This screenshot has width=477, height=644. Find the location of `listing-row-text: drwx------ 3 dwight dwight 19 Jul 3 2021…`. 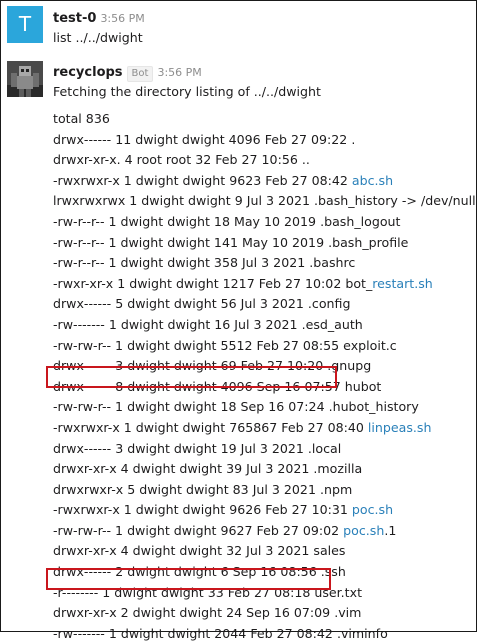

listing-row-text: drwx------ 3 dwight dwight 19 Jul 3 2021… is located at coordinates (197, 448).